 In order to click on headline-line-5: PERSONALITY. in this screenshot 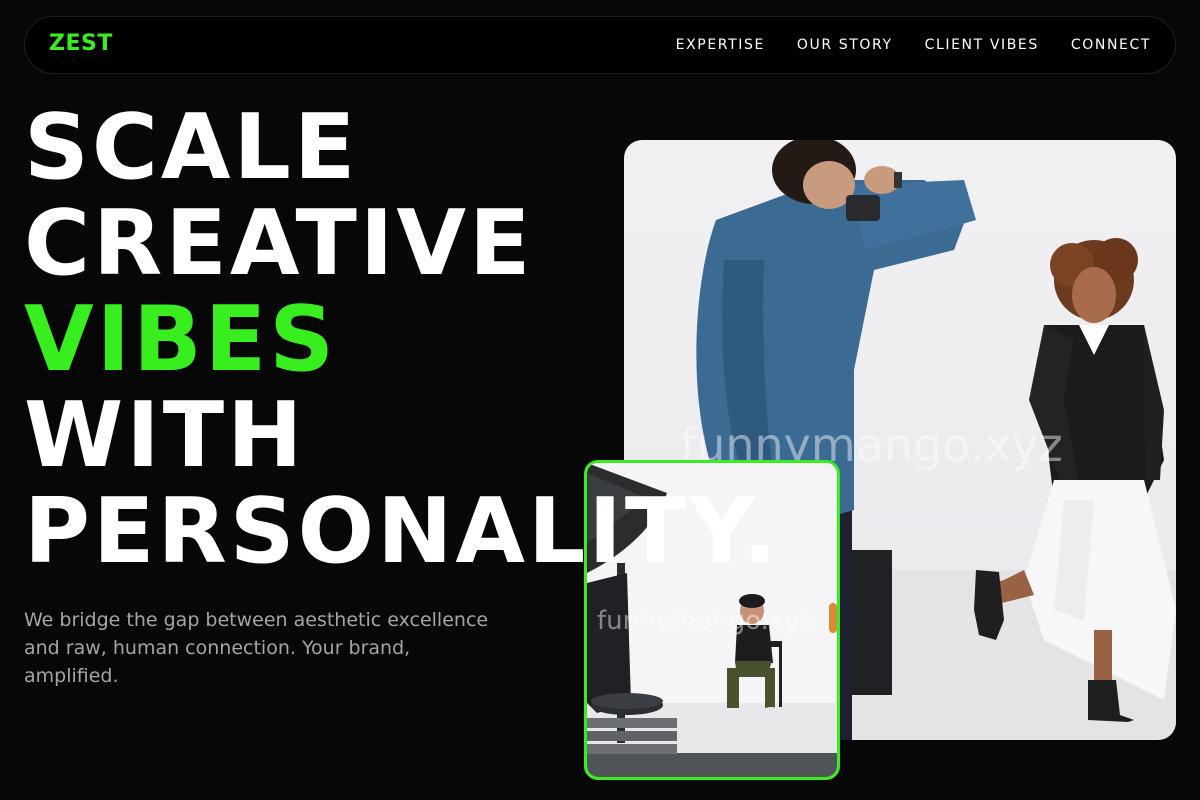, I will do `click(402, 531)`.